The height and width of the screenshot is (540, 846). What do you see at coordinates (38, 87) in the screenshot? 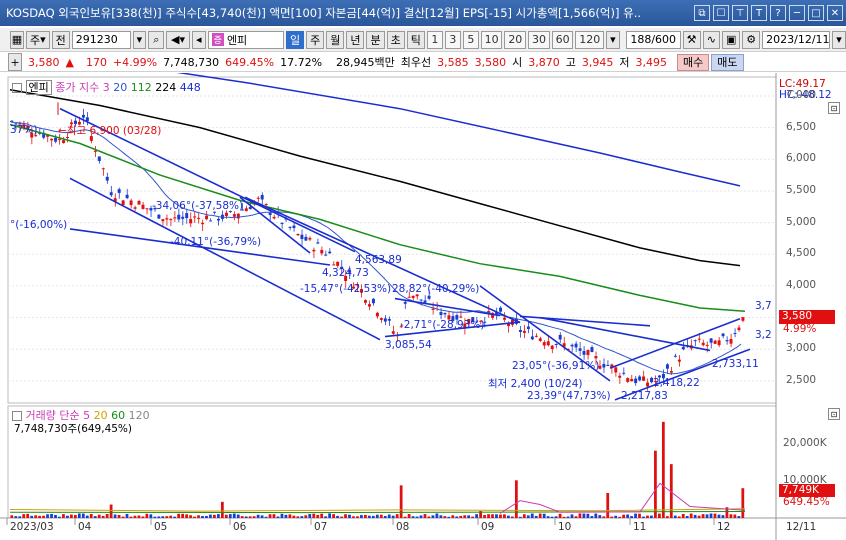
I see `legend-stock-name: 엔피` at bounding box center [38, 87].